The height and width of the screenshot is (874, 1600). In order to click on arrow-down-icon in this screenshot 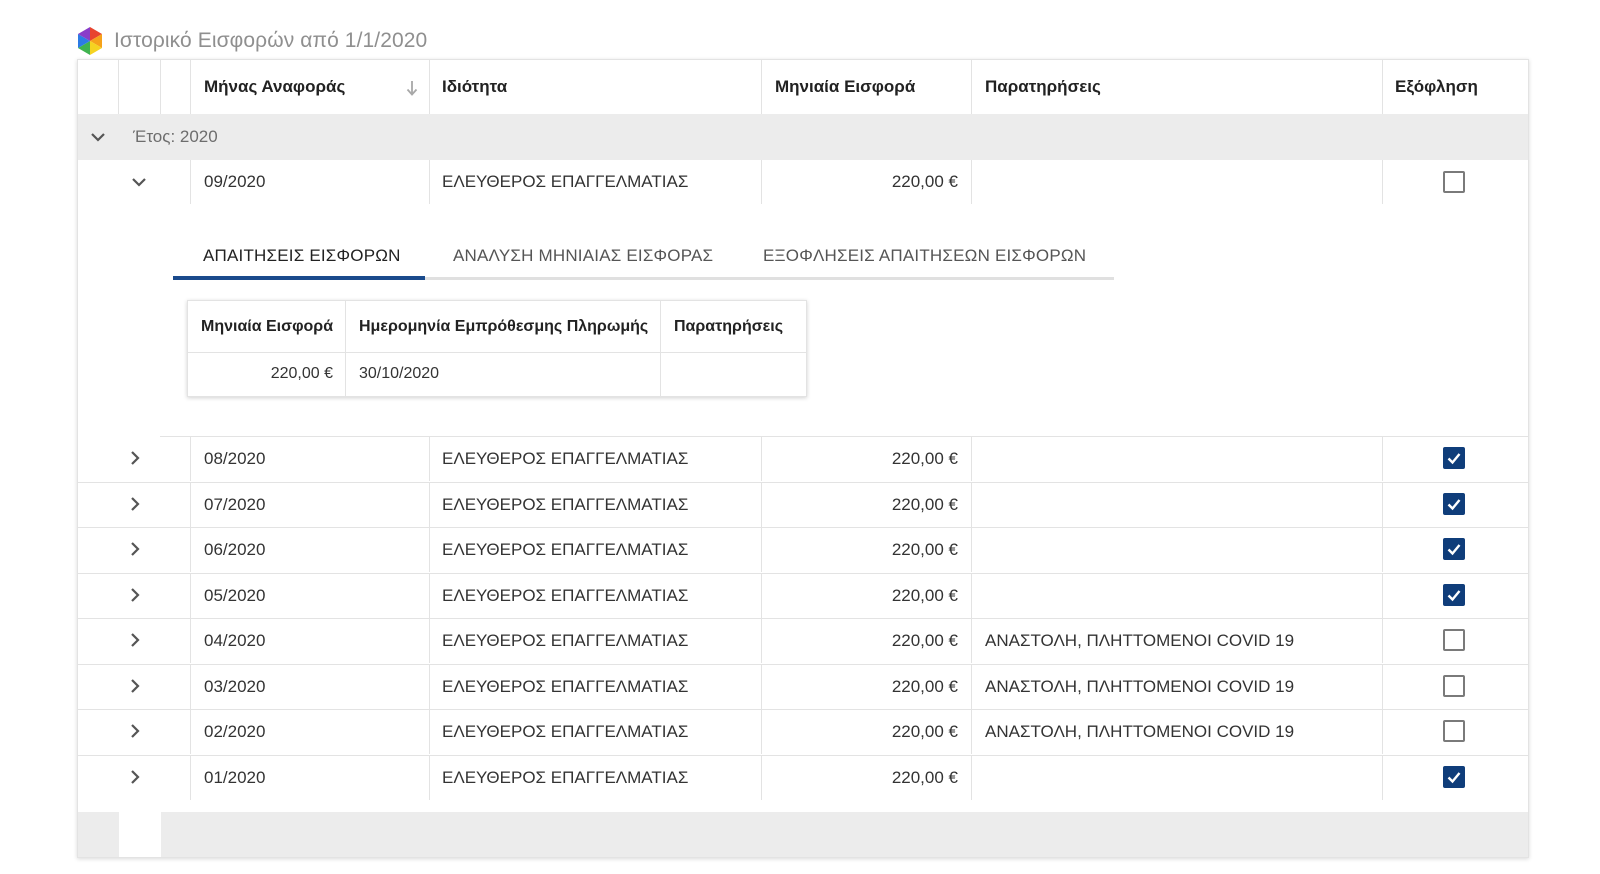, I will do `click(412, 88)`.